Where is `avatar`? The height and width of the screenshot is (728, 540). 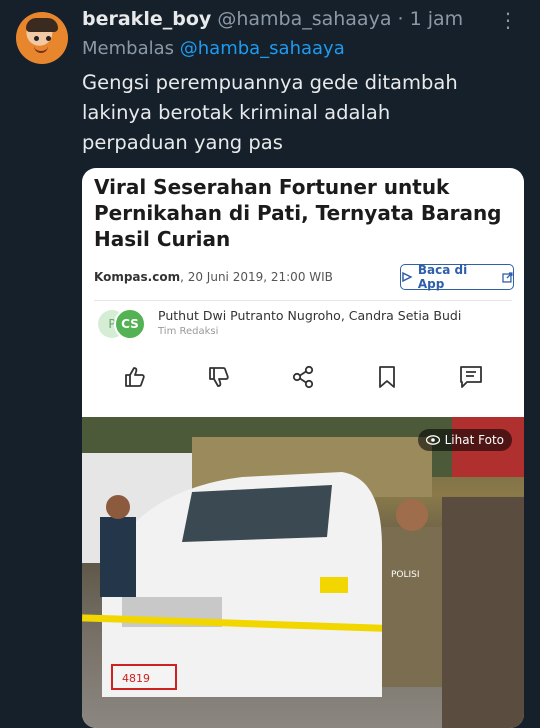 avatar is located at coordinates (42, 38).